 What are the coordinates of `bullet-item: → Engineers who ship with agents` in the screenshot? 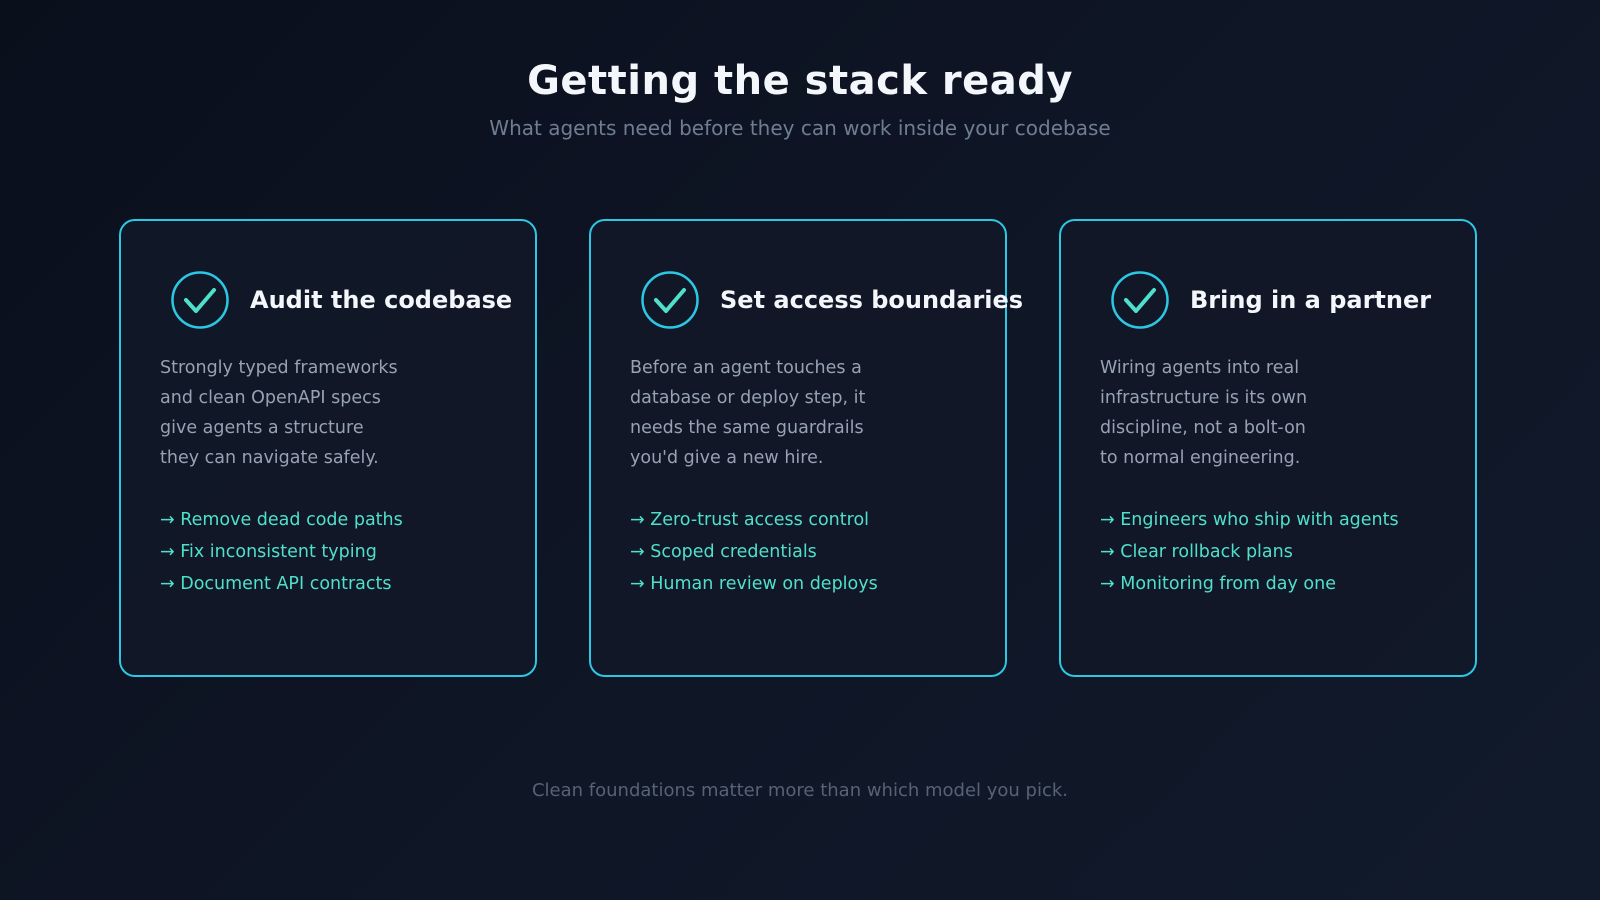 It's located at (1249, 520).